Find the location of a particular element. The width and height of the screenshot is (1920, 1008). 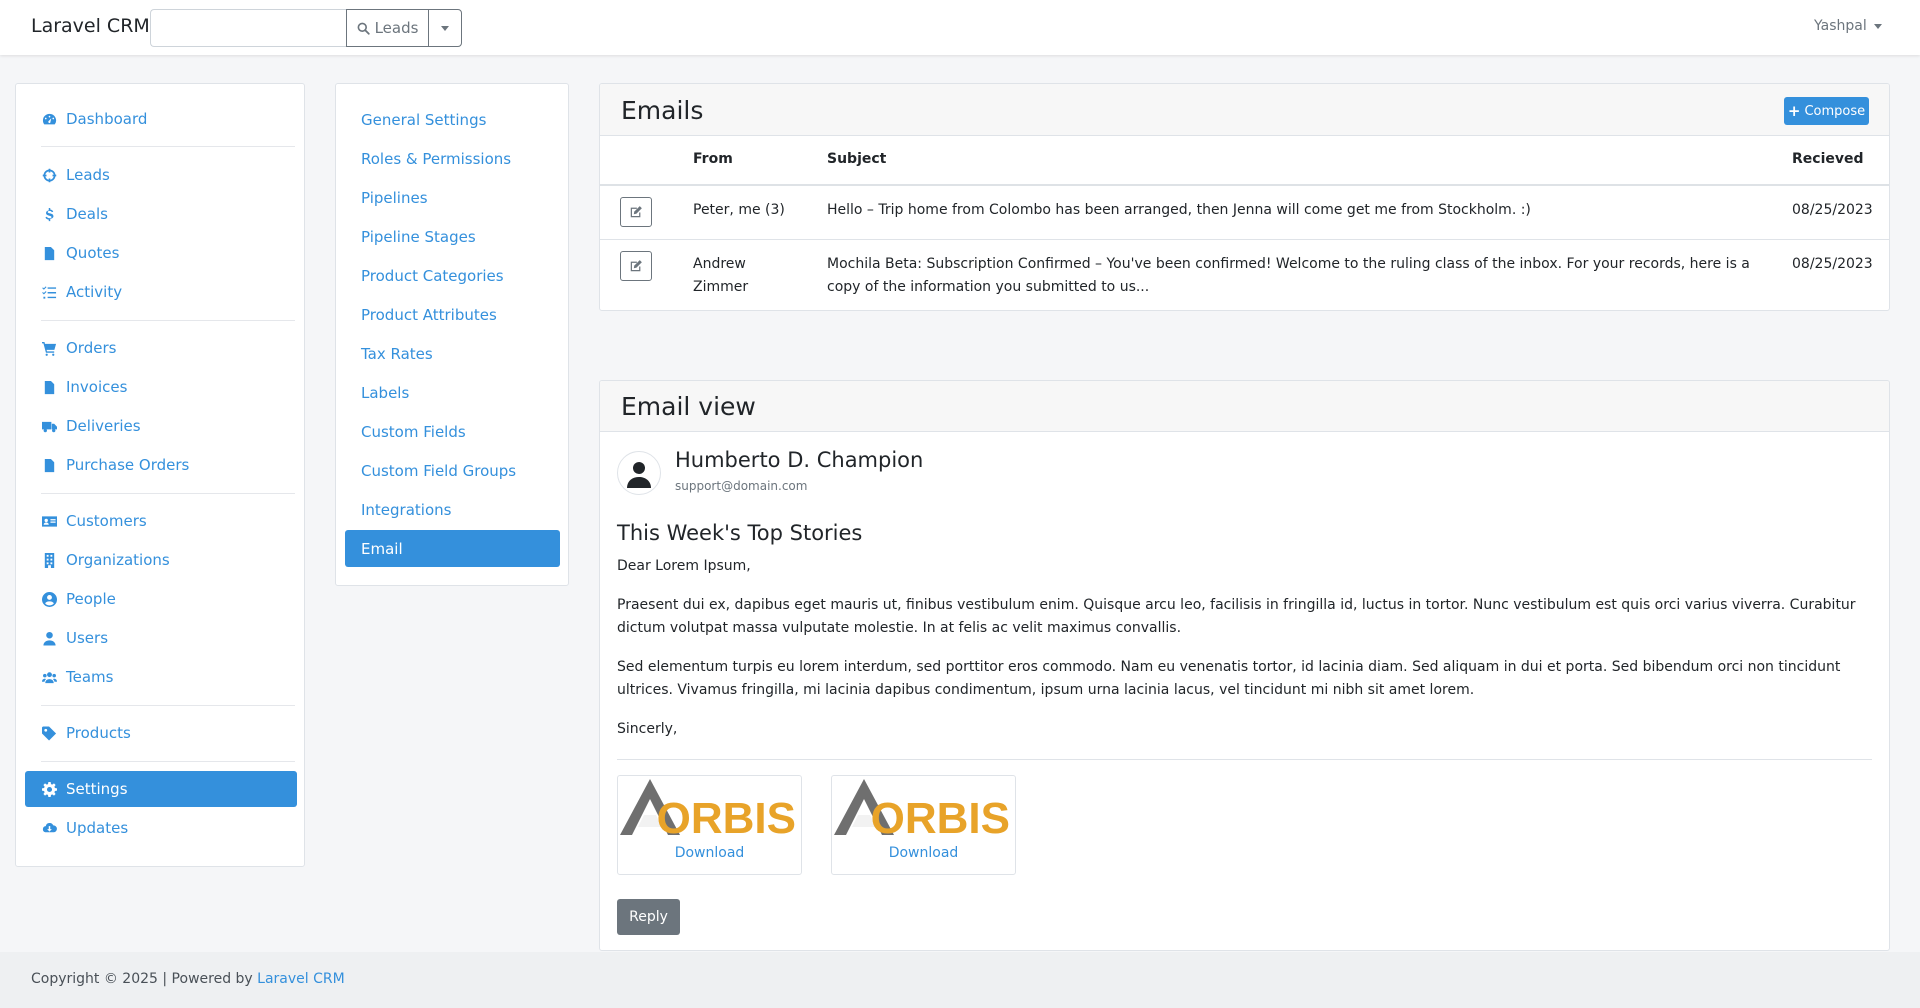

column-header-received: Recieved is located at coordinates (1828, 159).